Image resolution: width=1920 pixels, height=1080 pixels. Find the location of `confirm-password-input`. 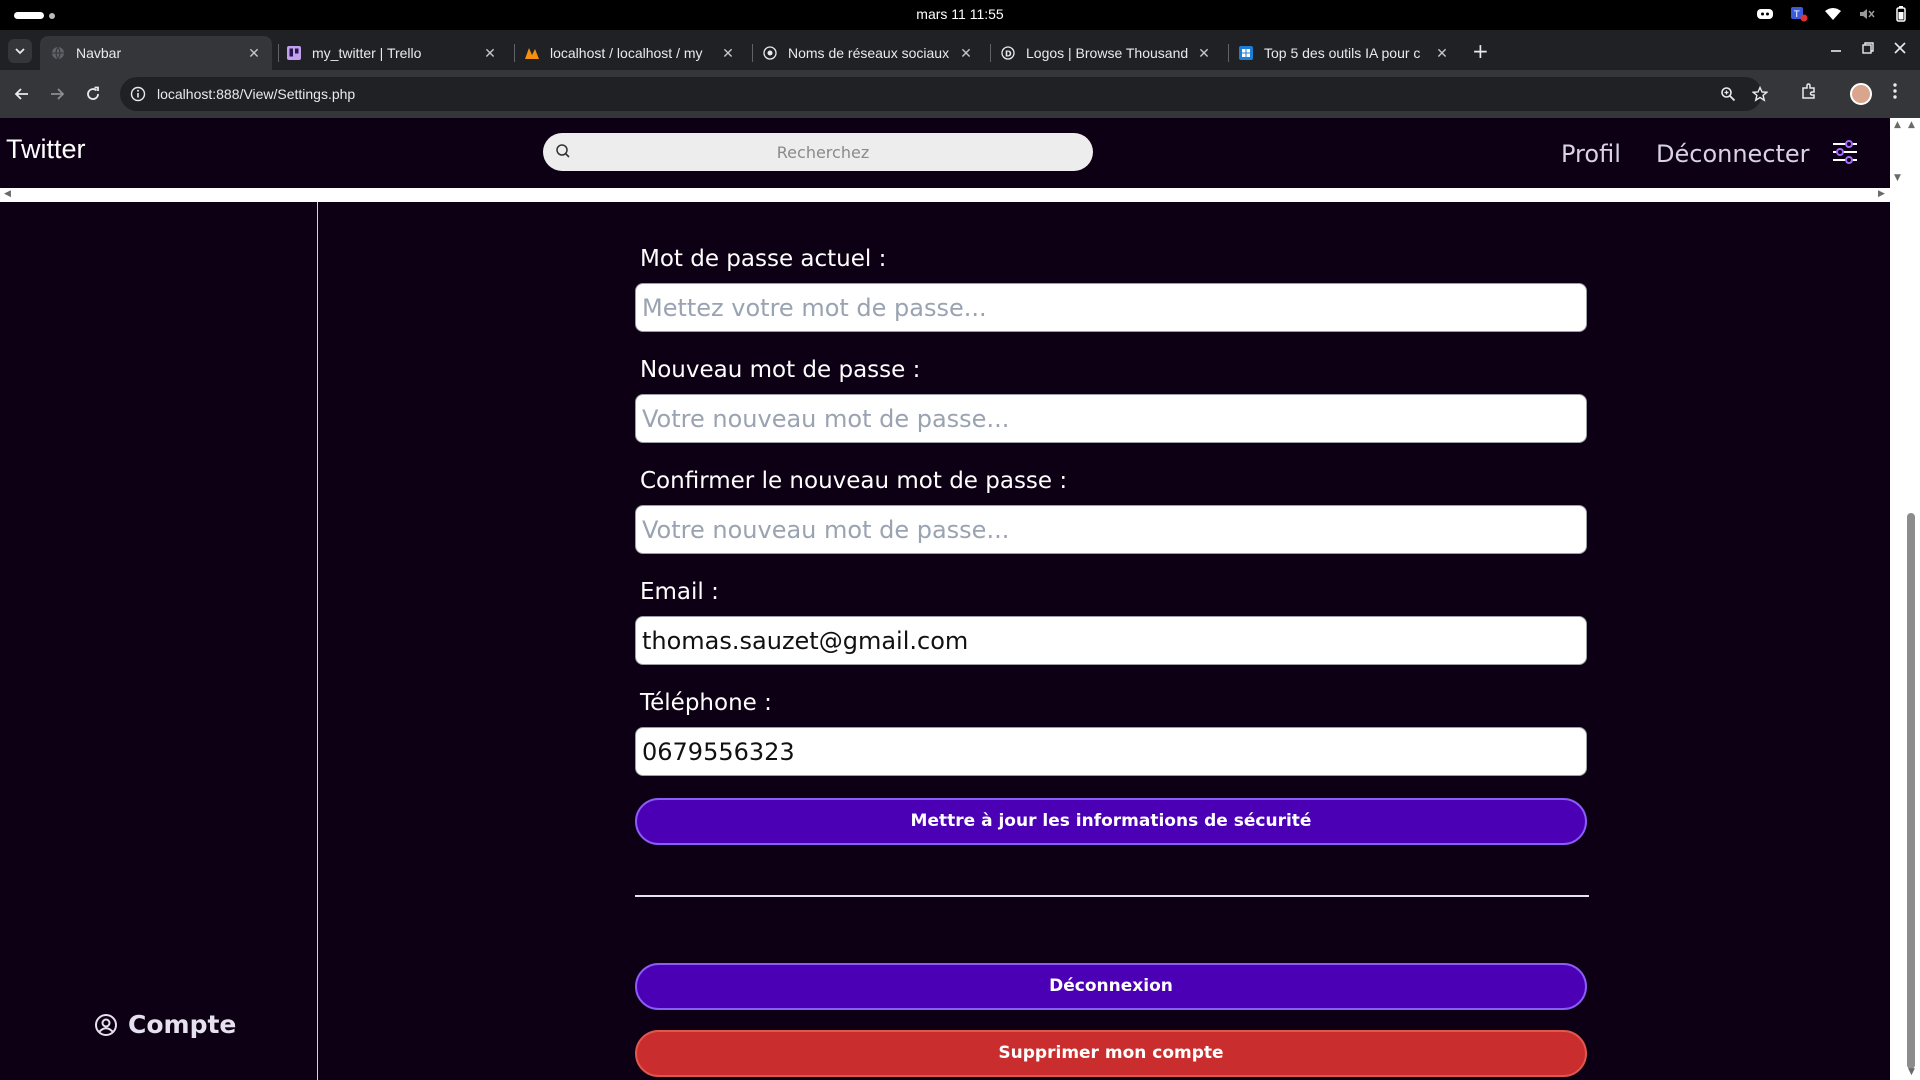

confirm-password-input is located at coordinates (1111, 529).